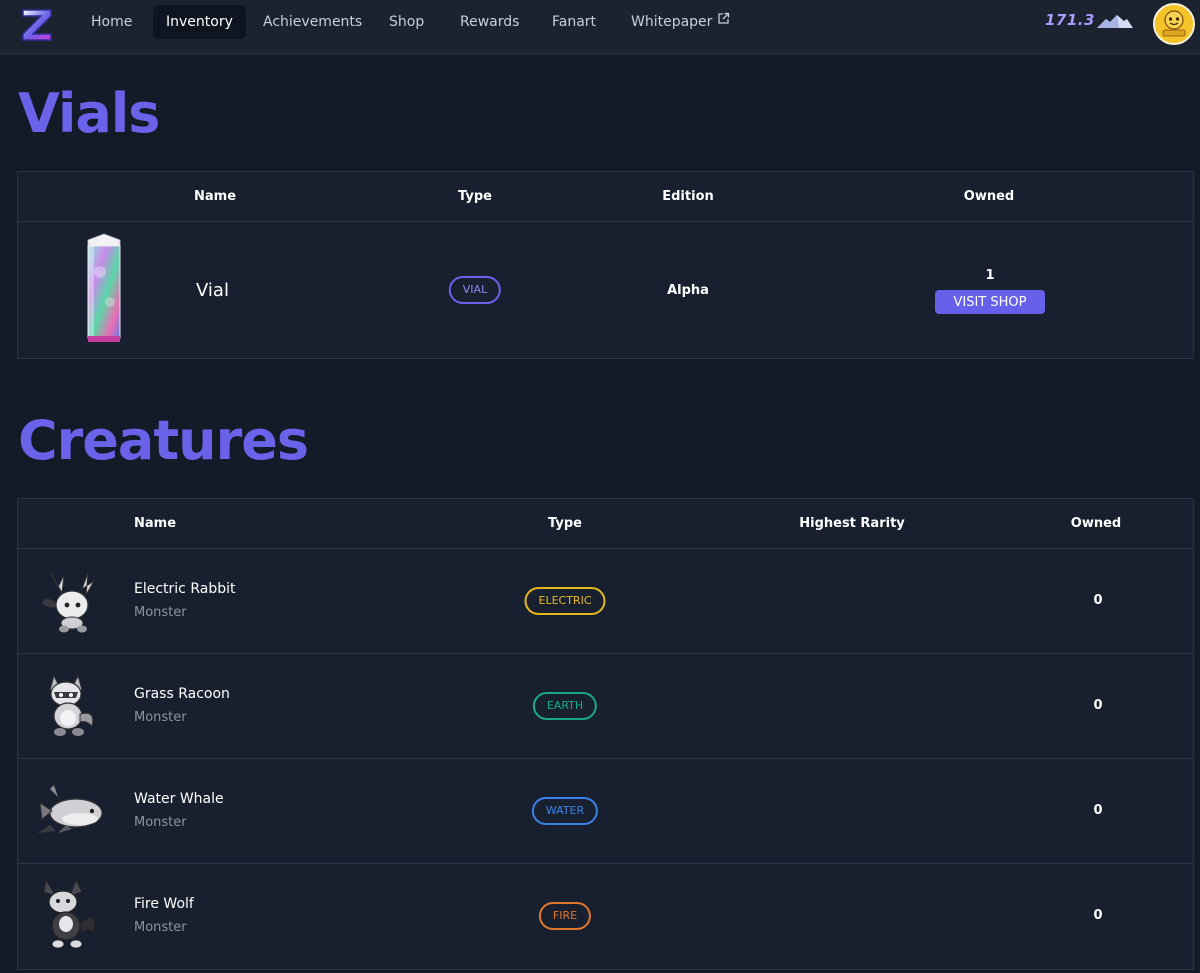  I want to click on mountain-icon, so click(1115, 23).